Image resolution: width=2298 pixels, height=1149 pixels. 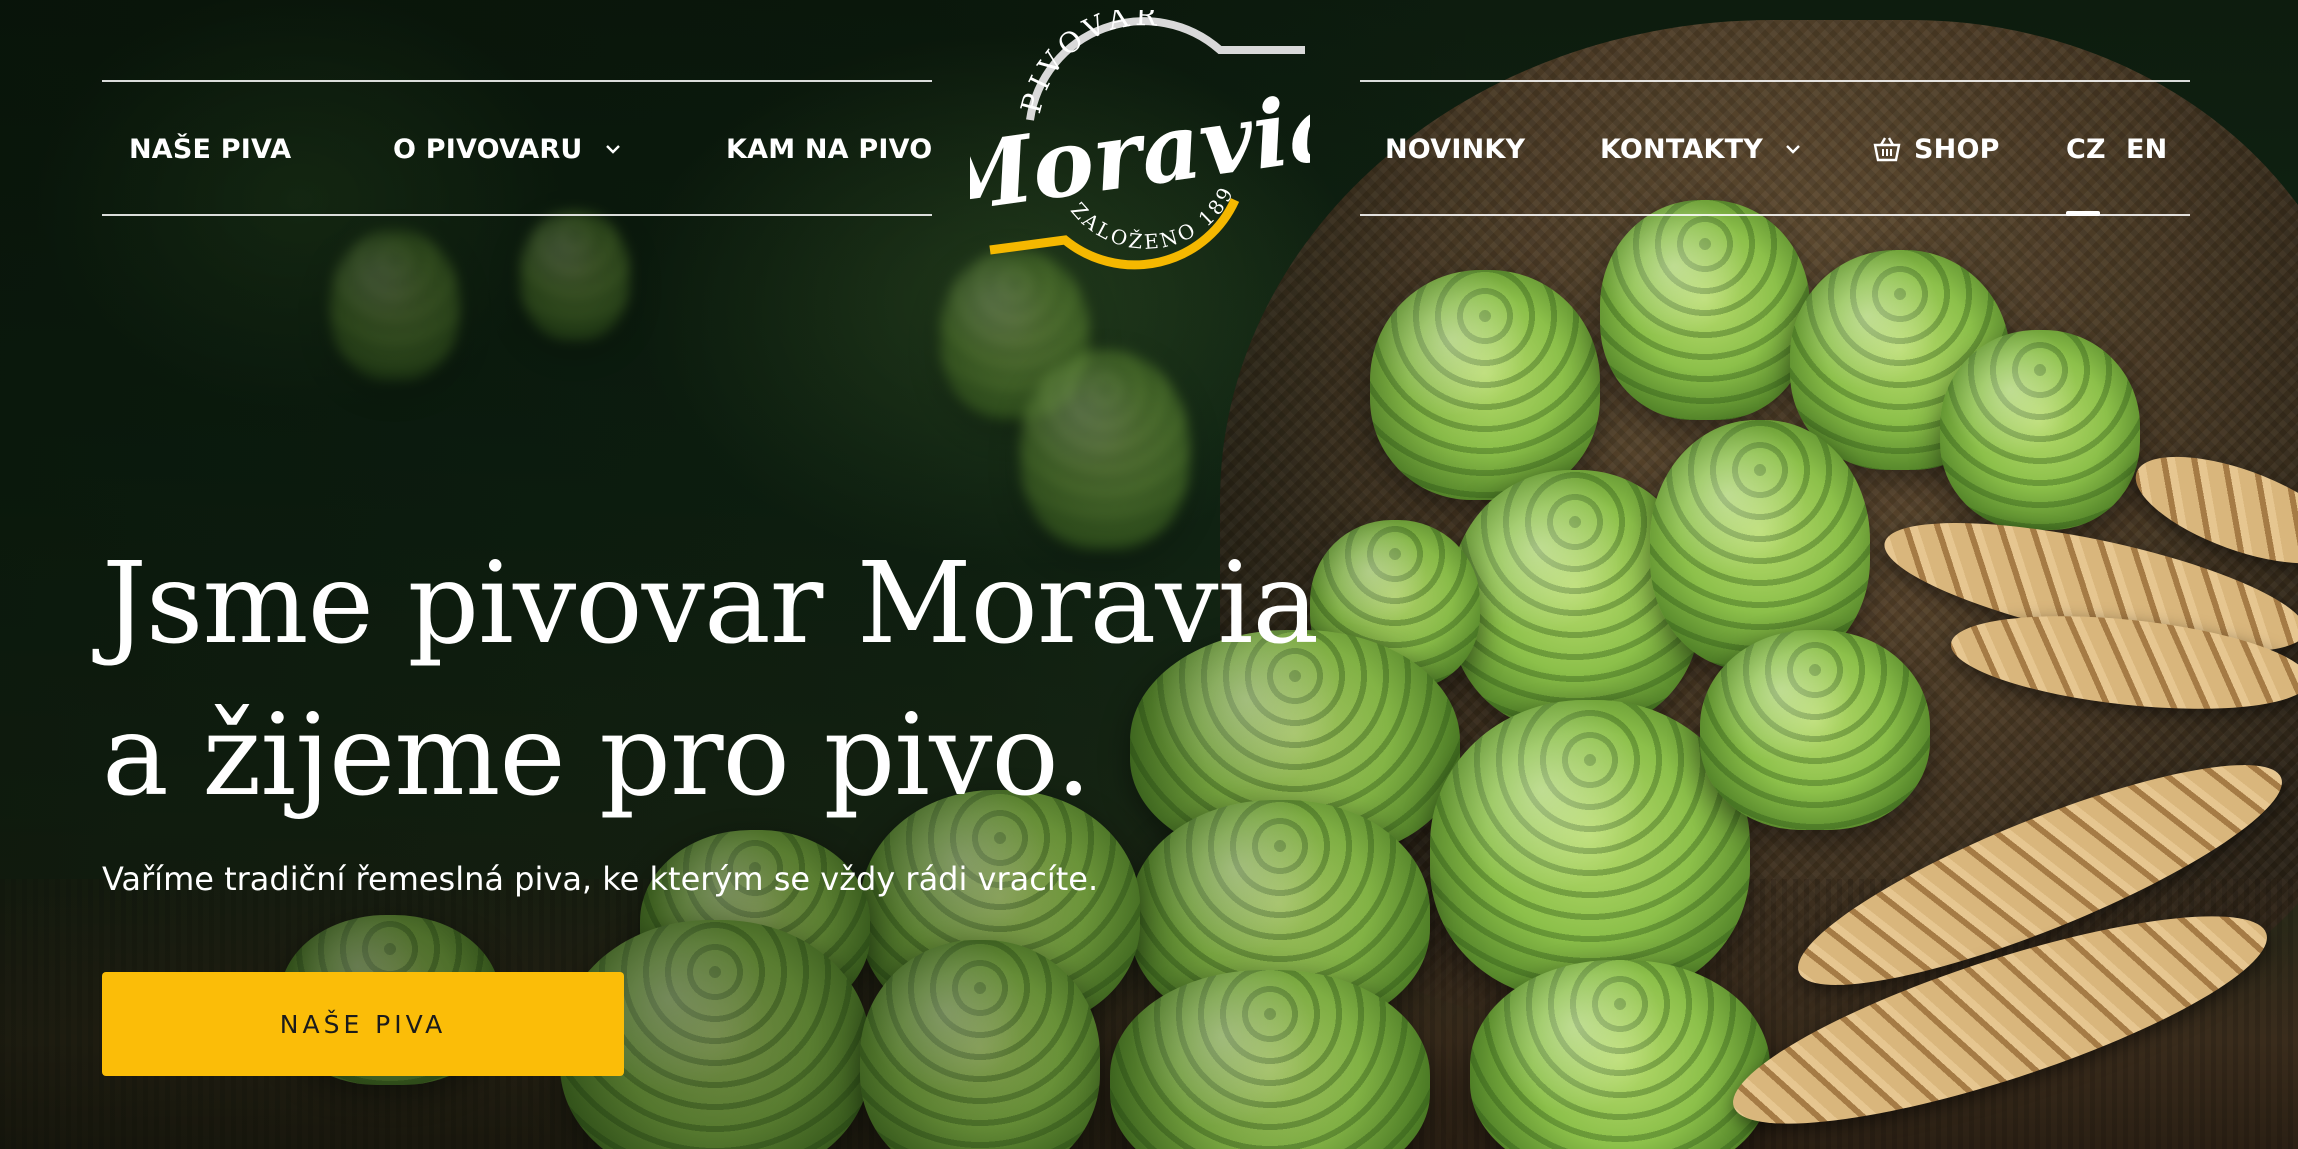 What do you see at coordinates (1887, 149) in the screenshot?
I see `basket-icon` at bounding box center [1887, 149].